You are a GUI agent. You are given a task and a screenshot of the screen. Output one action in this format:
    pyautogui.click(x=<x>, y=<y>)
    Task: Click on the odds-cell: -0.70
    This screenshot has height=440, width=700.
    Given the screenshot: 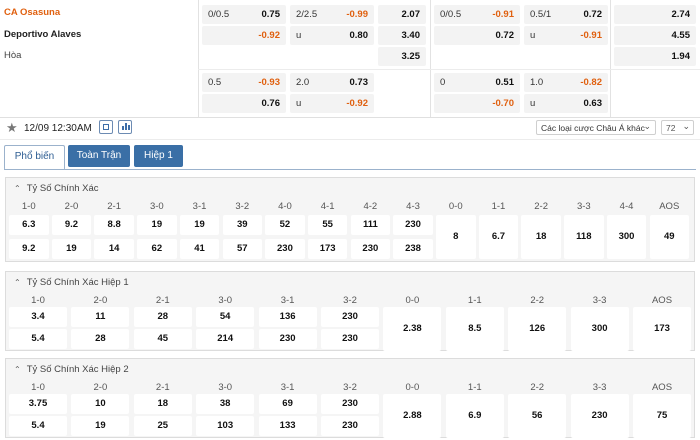 What is the action you would take?
    pyautogui.click(x=477, y=103)
    